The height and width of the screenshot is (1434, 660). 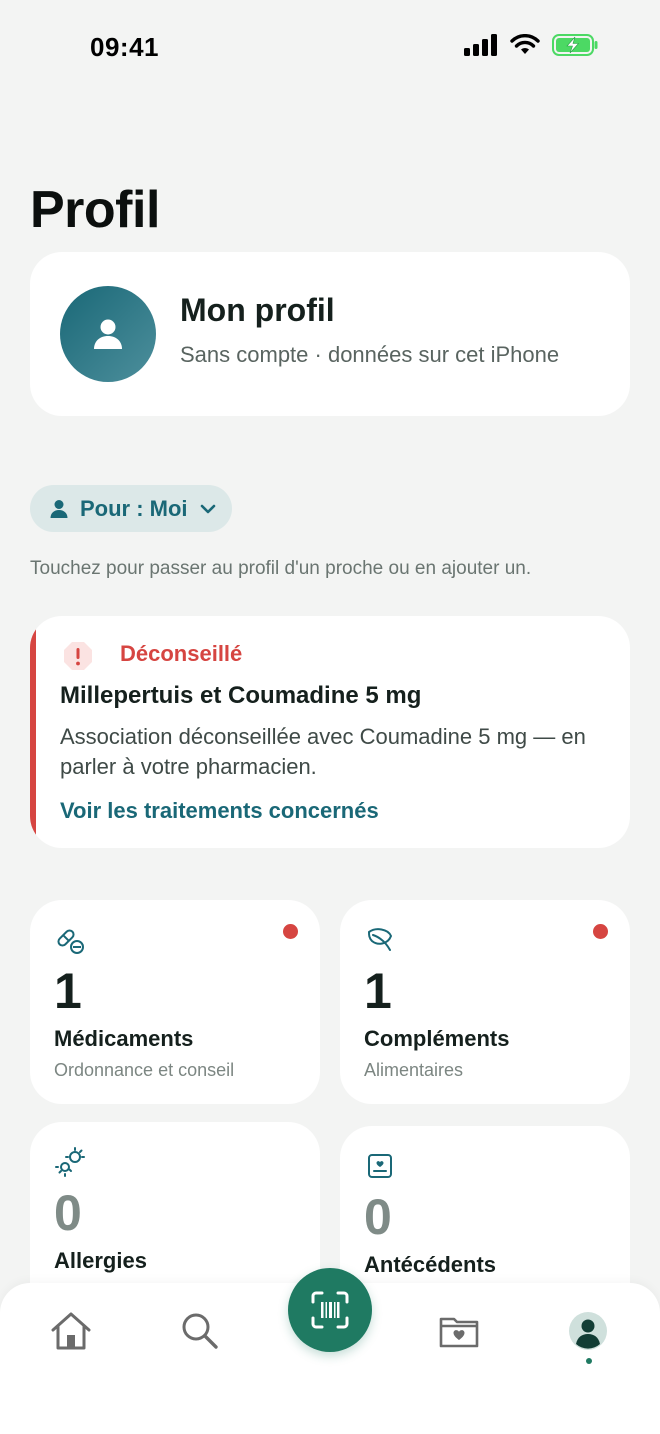 I want to click on alert-severity-tag: Déconseillé, so click(x=181, y=653).